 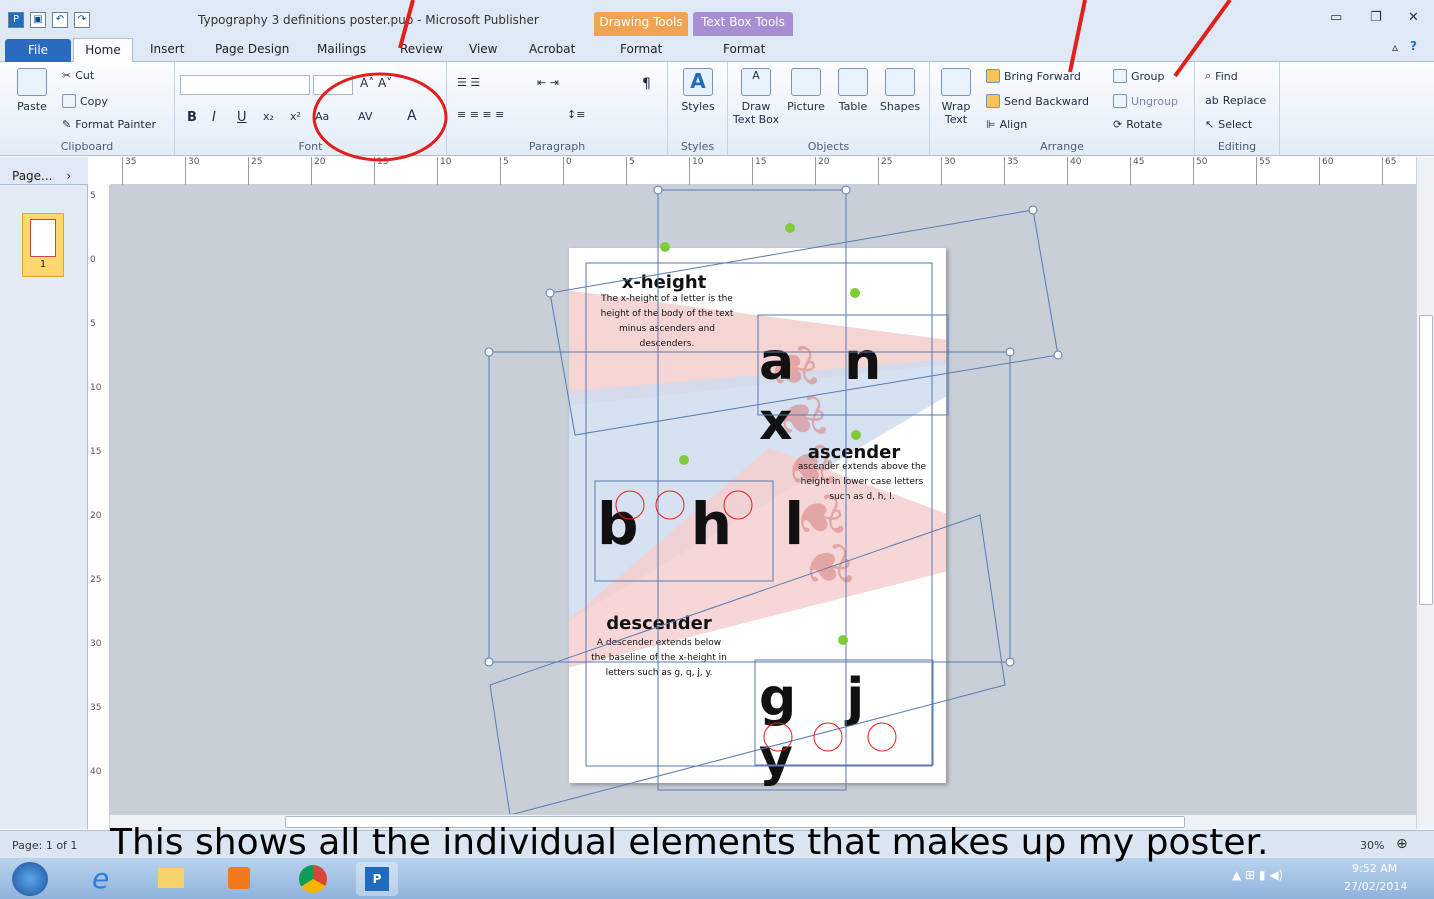 I want to click on align-button: ⊫ Align, so click(x=1006, y=124).